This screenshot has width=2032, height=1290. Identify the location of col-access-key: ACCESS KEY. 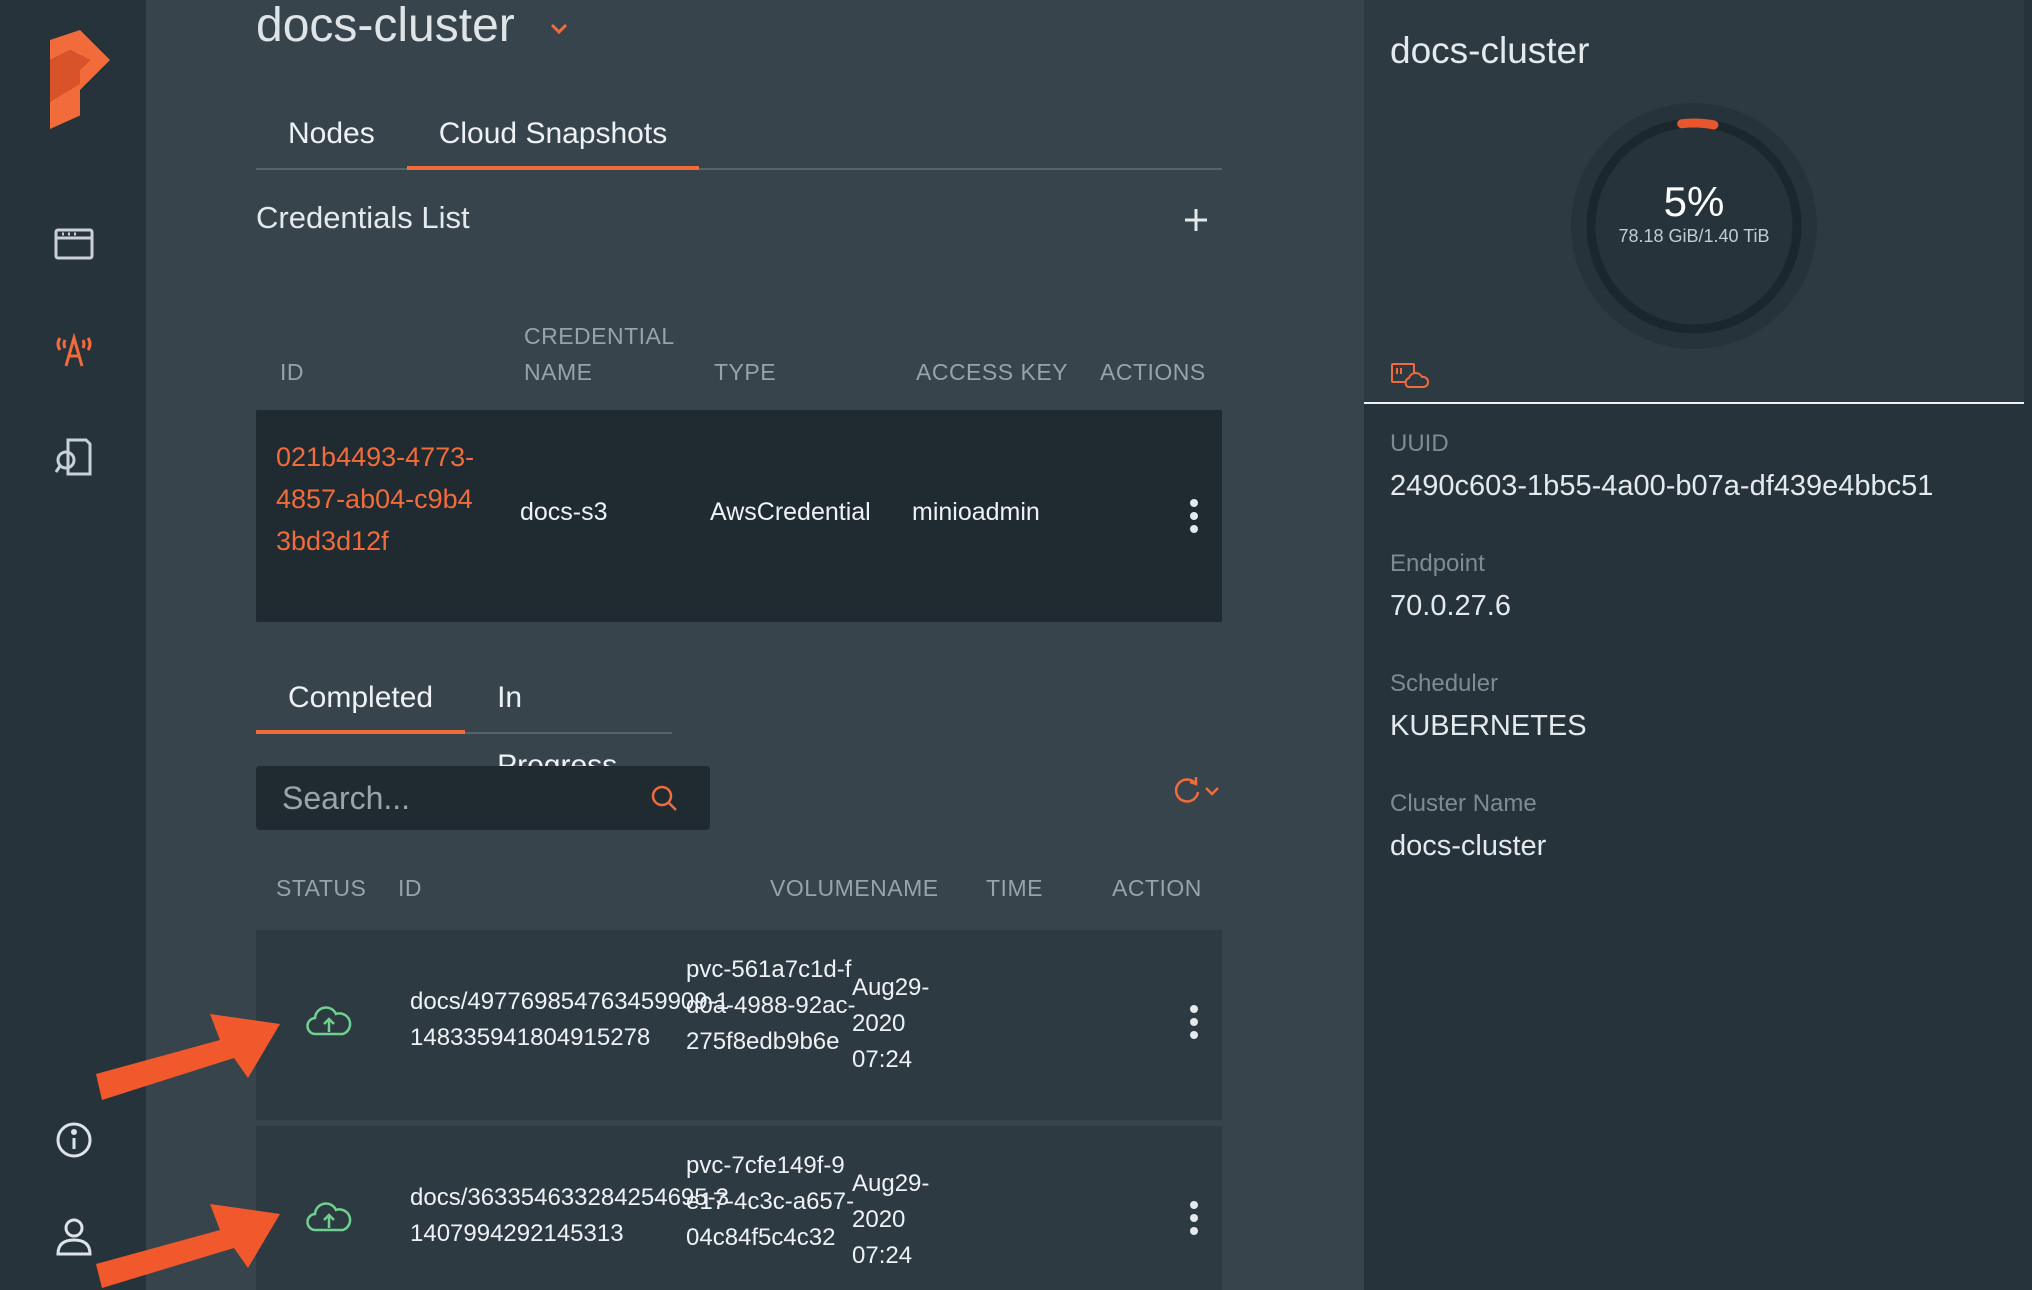
(992, 372).